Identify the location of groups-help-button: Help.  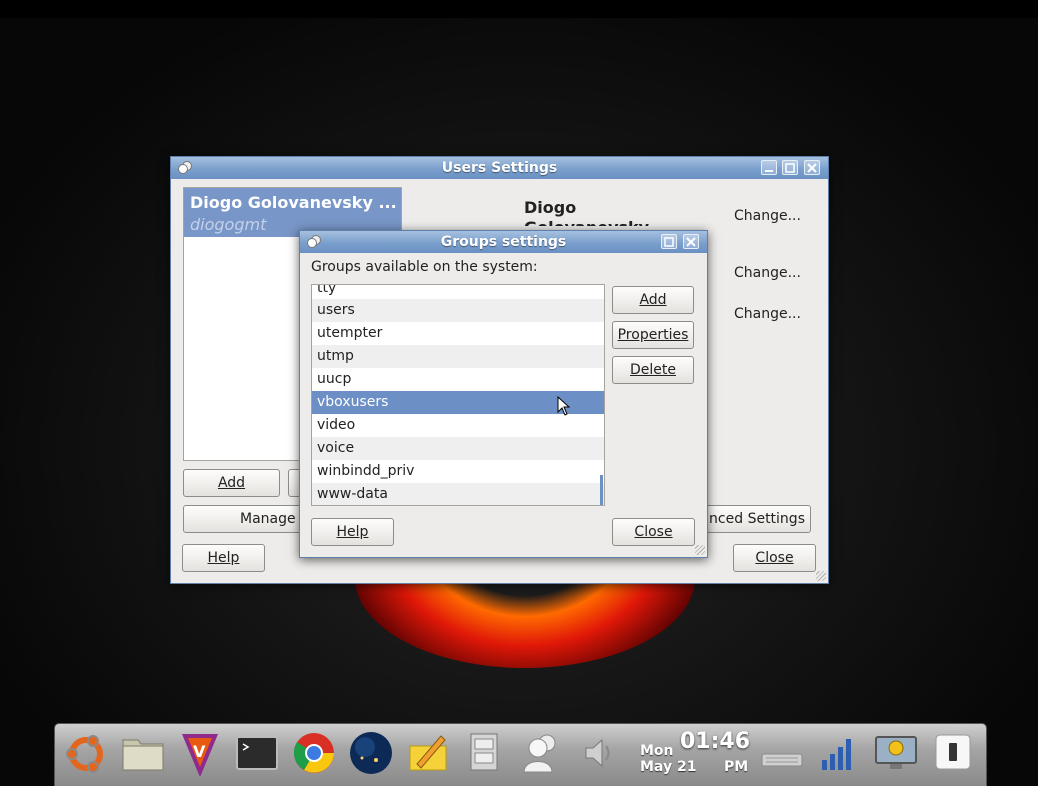
(352, 532).